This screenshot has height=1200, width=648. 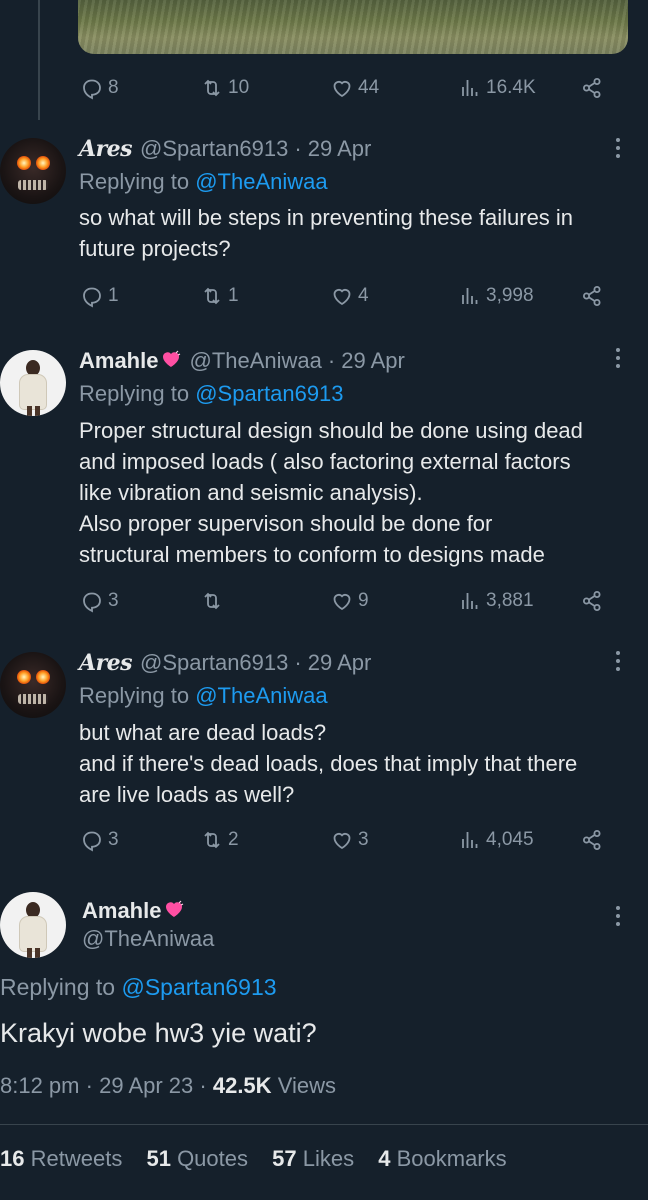 I want to click on reply1-actions: 1 1 4 3,998, so click(x=345, y=296).